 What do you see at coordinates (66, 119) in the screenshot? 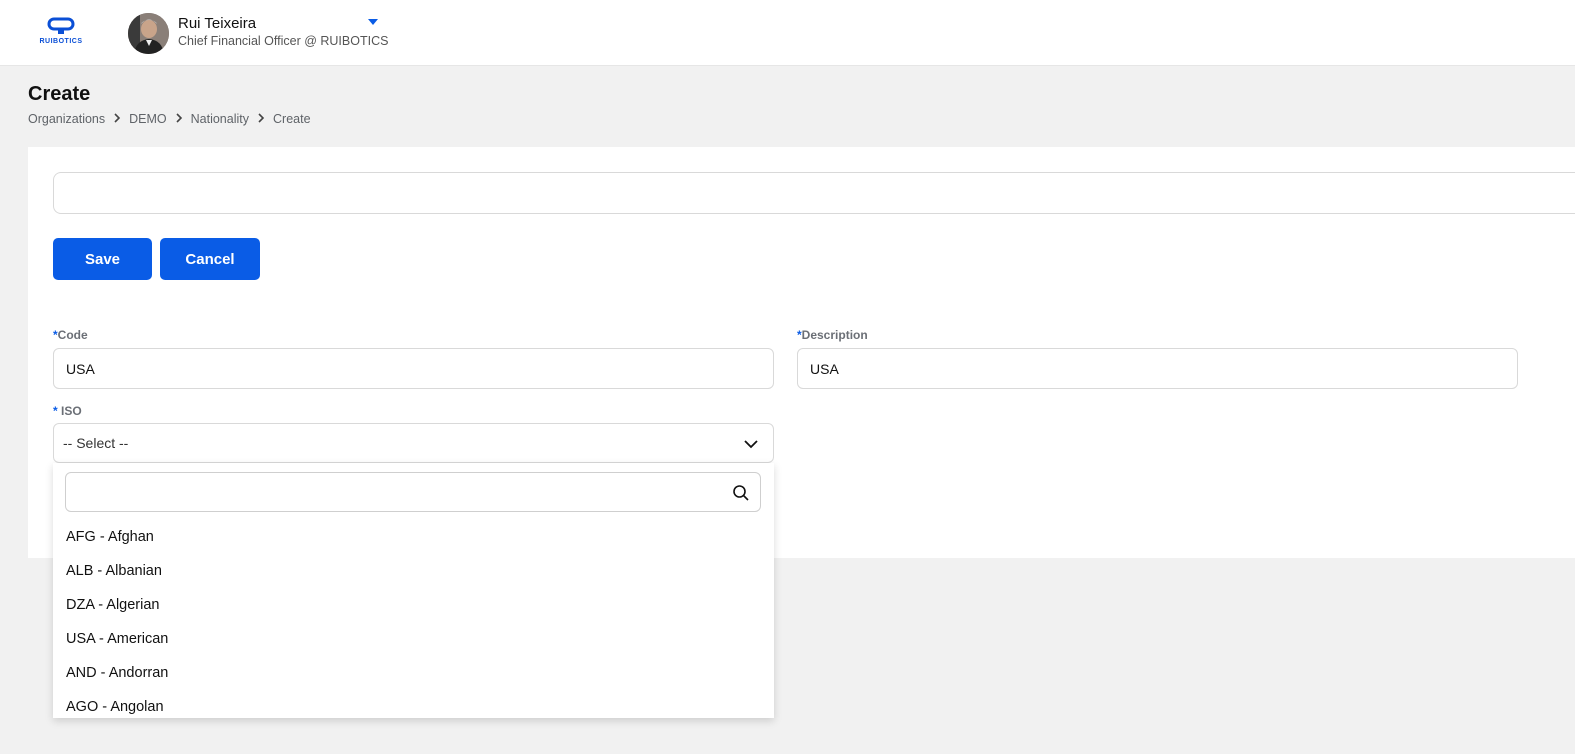
I see `breadcrumb-organizations: Organizations` at bounding box center [66, 119].